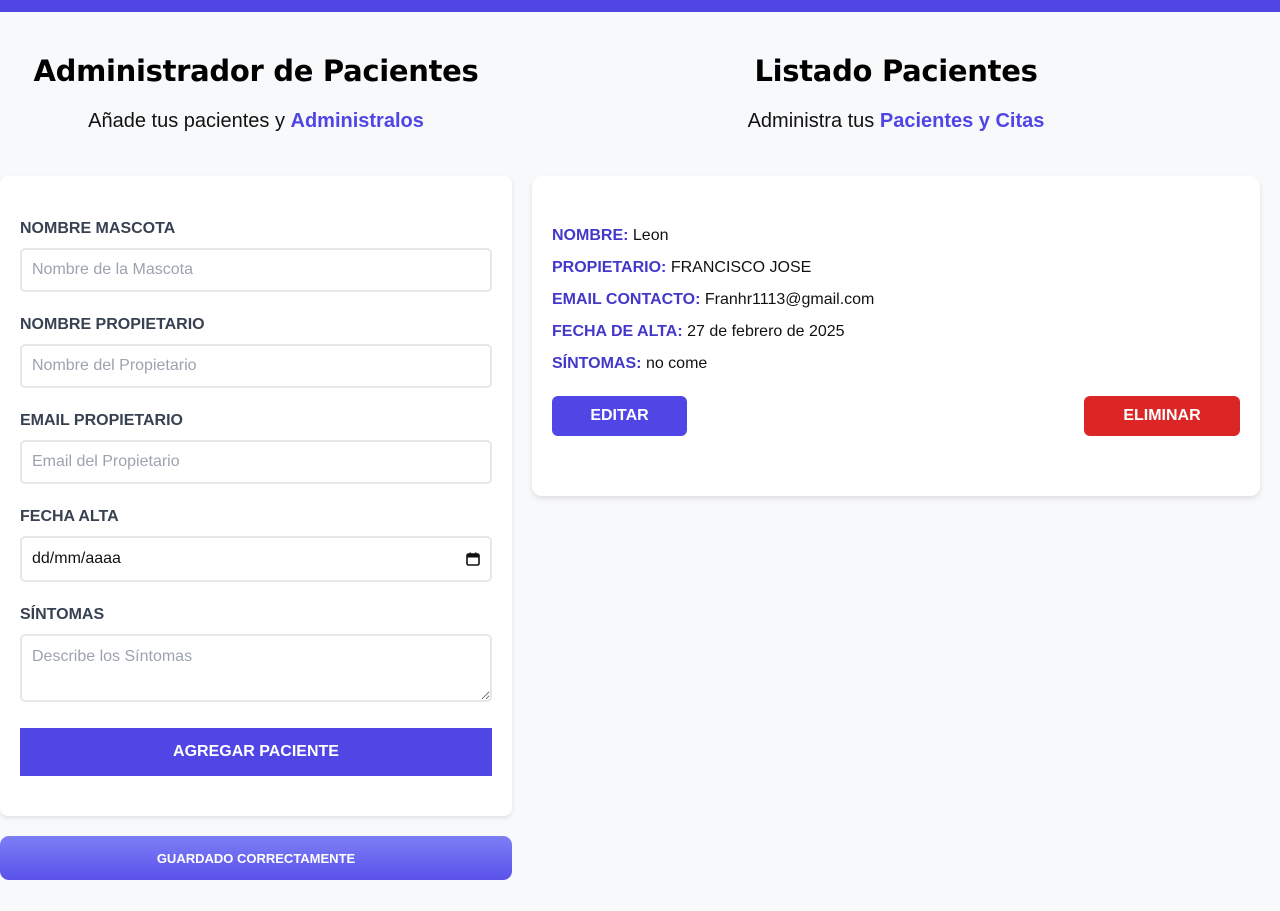 The image size is (1280, 911). I want to click on date-label: Fecha Alta, so click(69, 516).